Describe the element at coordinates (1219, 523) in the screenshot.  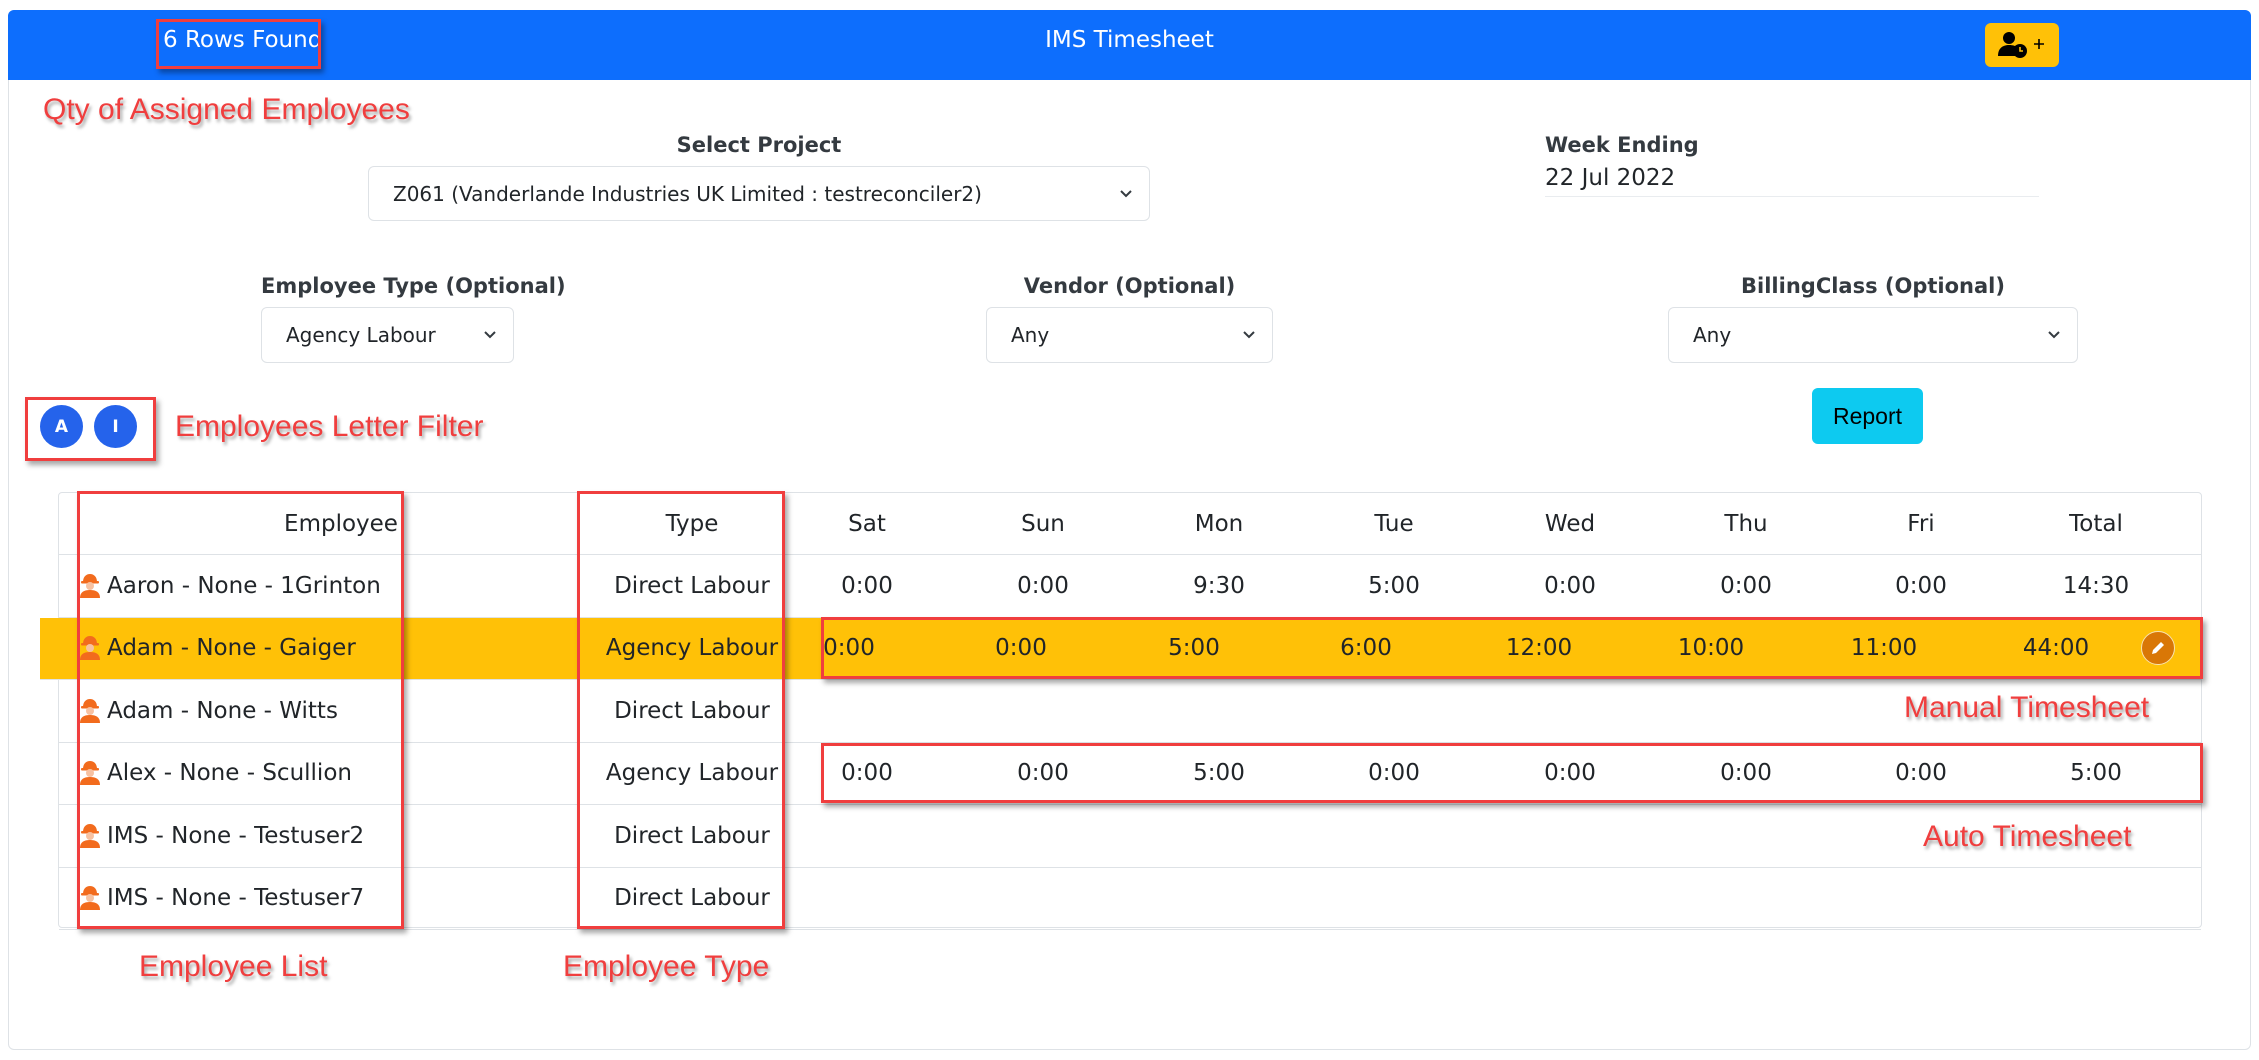
I see `col-header-mon: Mon` at that location.